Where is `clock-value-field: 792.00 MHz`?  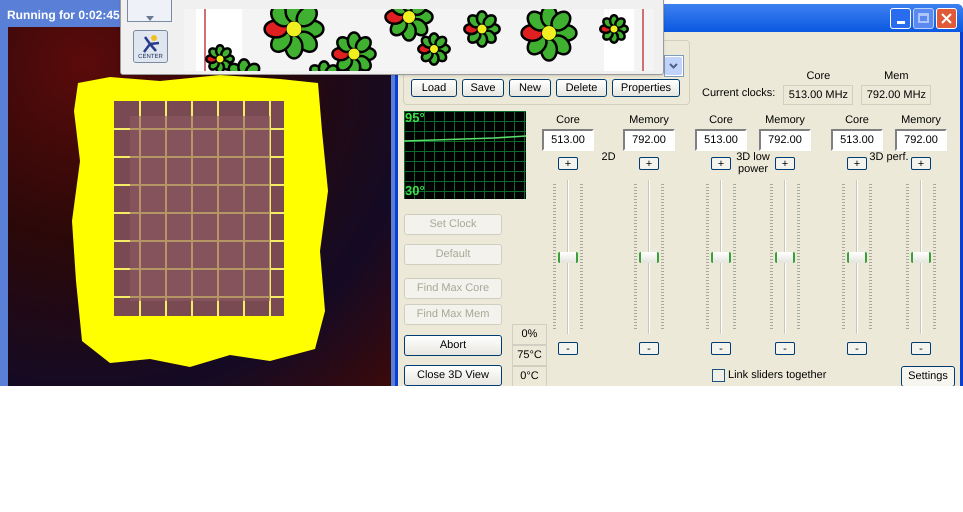 clock-value-field: 792.00 MHz is located at coordinates (896, 95).